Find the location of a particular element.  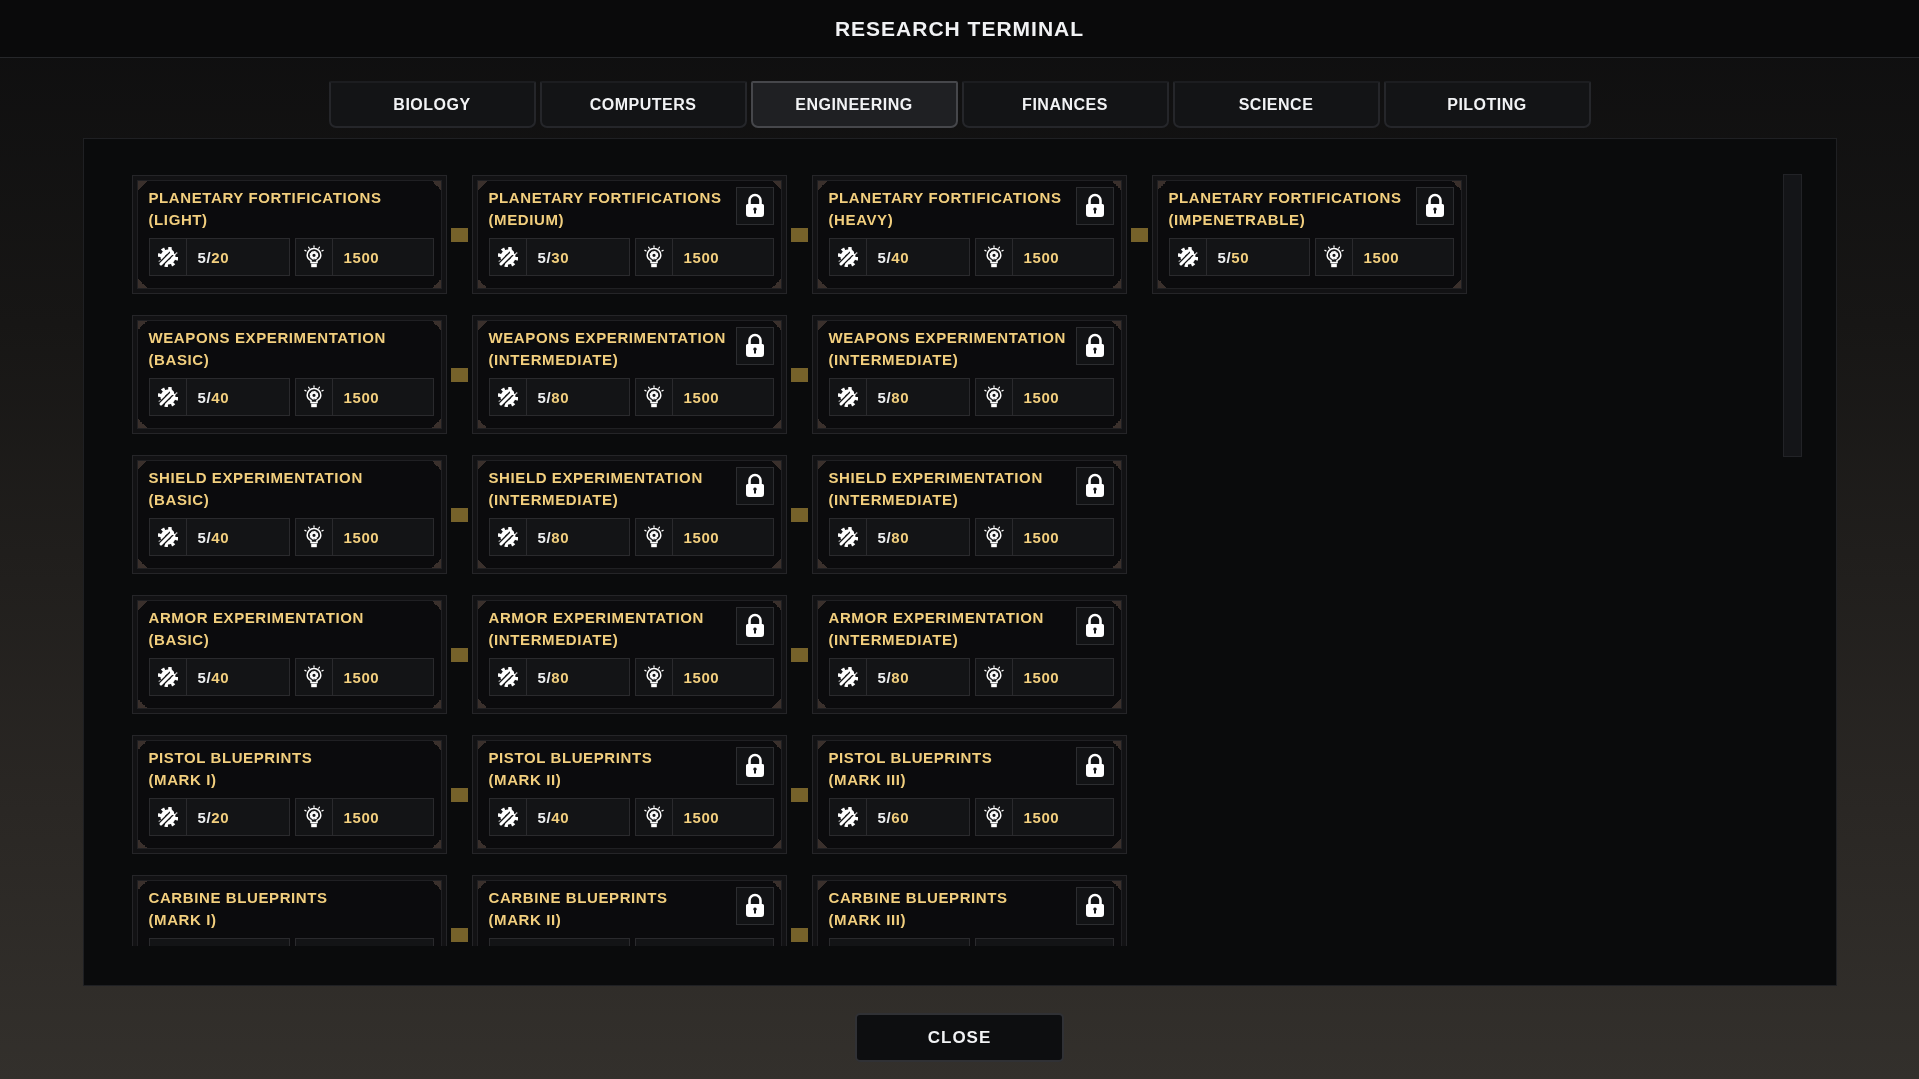

scrollbar is located at coordinates (1792, 315).